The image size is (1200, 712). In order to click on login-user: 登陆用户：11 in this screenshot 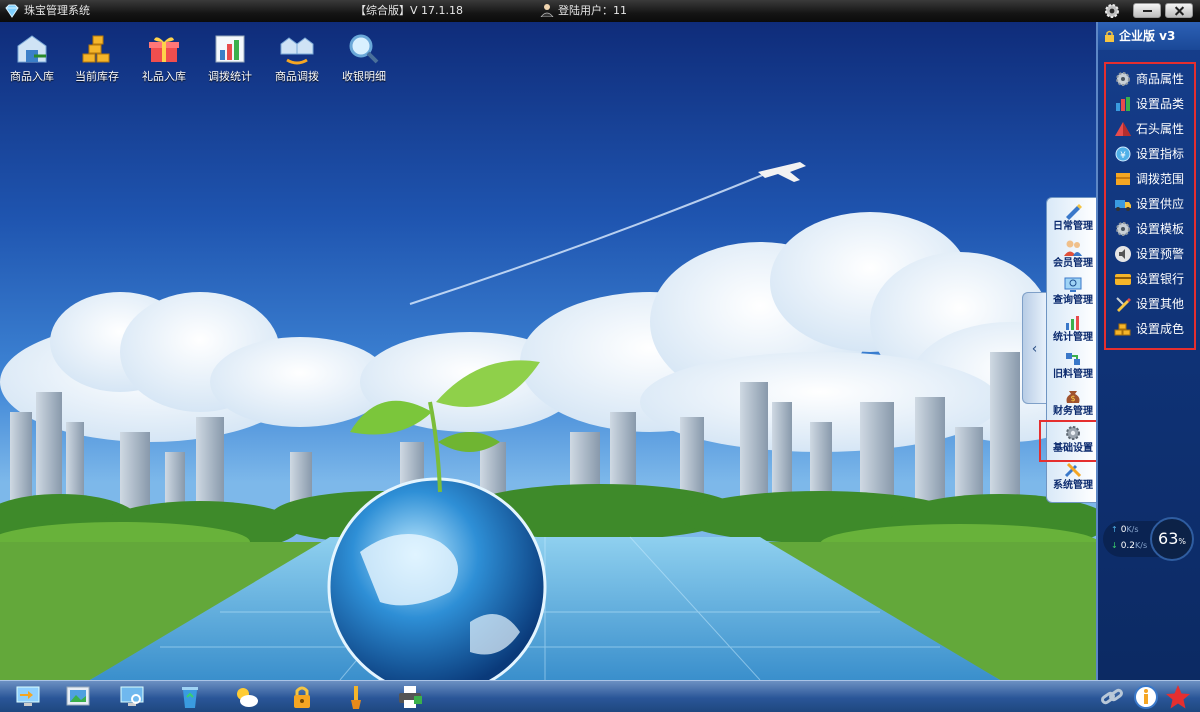, I will do `click(583, 11)`.